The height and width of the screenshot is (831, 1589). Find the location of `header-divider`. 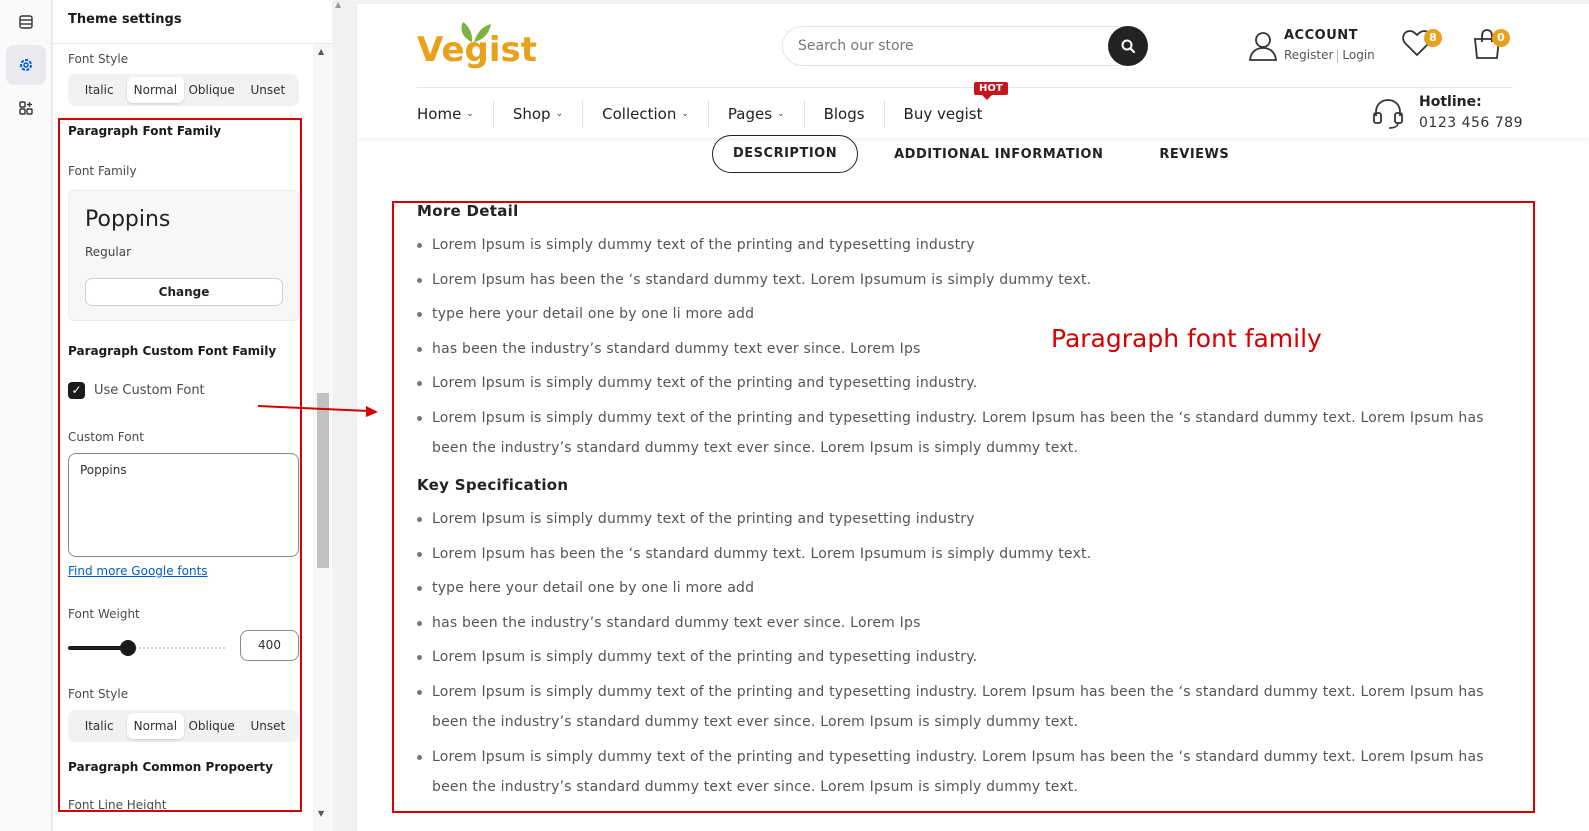

header-divider is located at coordinates (965, 87).